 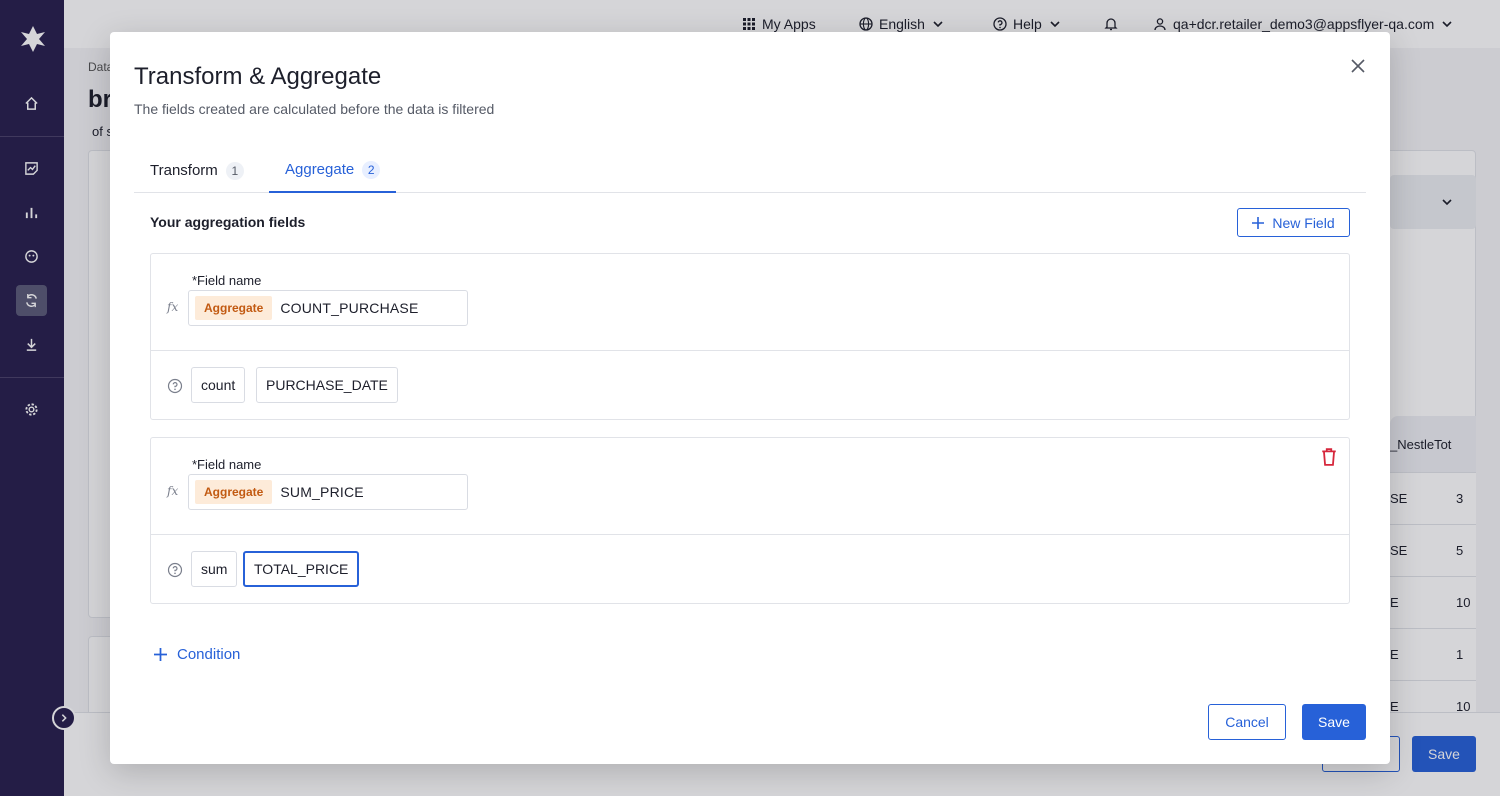 What do you see at coordinates (258, 76) in the screenshot?
I see `modal-title: Transform & Aggregate` at bounding box center [258, 76].